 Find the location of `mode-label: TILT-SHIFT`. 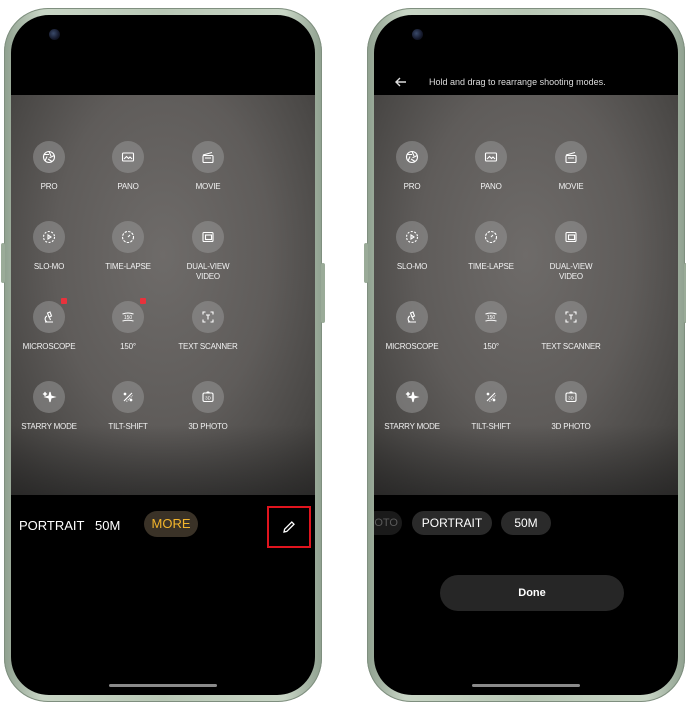

mode-label: TILT-SHIFT is located at coordinates (491, 426).